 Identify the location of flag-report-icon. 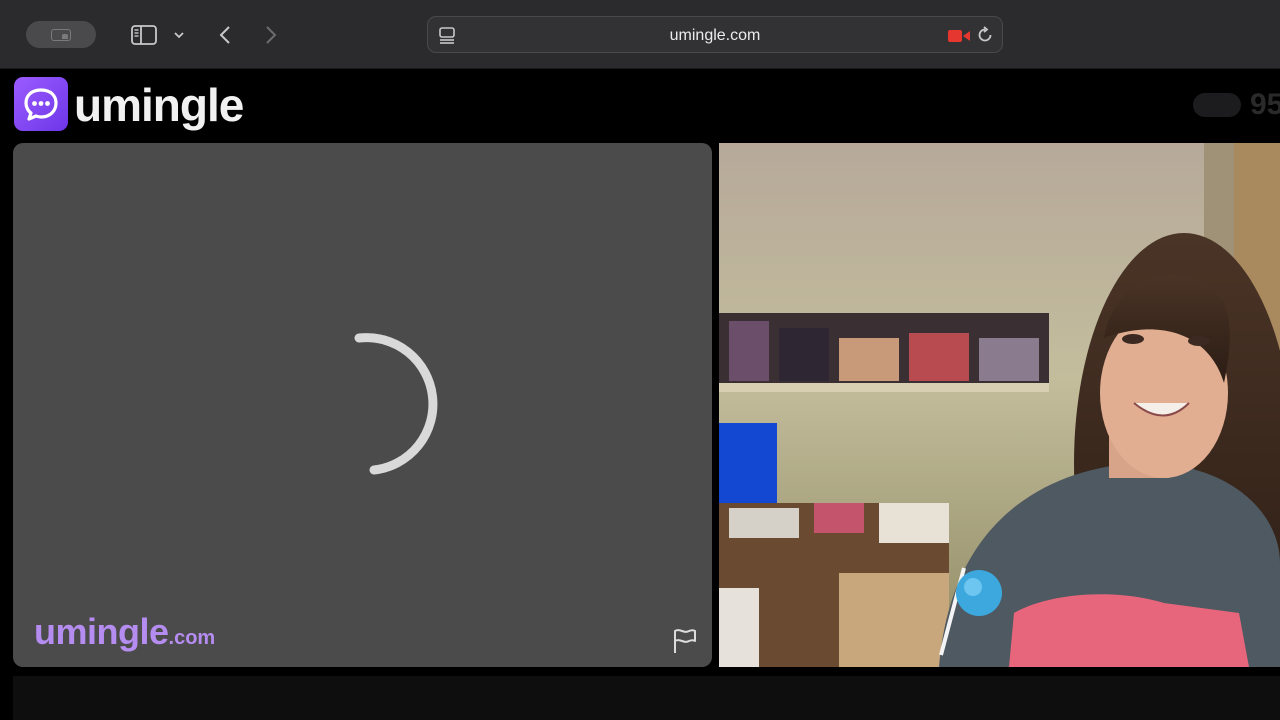
(685, 641).